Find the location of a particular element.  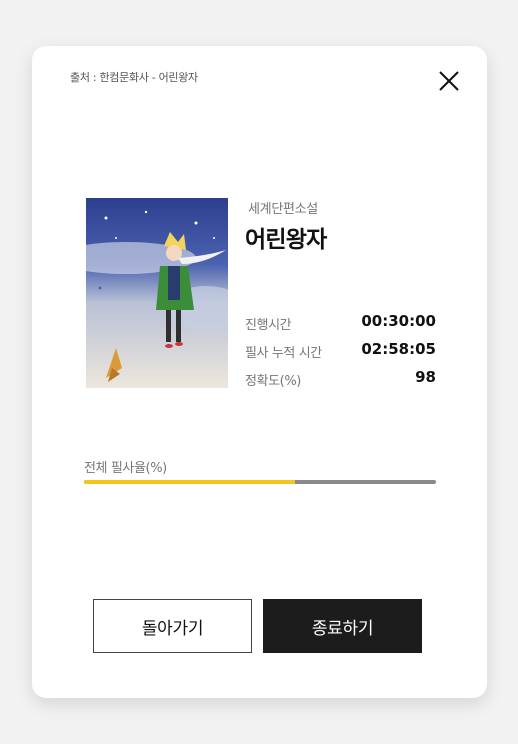

progress-label: 전체 필사율(%) is located at coordinates (125, 468).